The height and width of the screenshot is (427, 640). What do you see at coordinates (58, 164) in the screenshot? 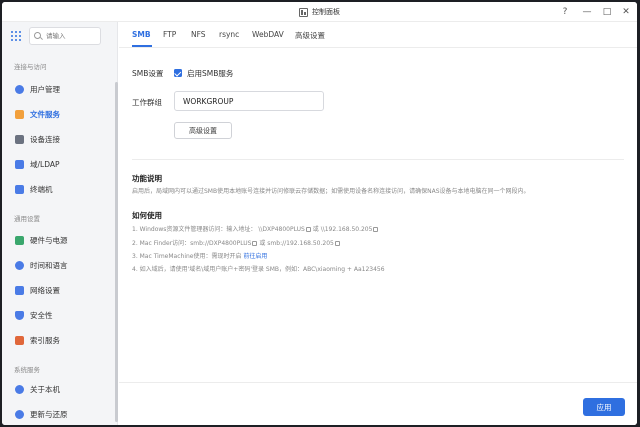
I see `sidebar-item-domain-ldap: 域/LDAP` at bounding box center [58, 164].